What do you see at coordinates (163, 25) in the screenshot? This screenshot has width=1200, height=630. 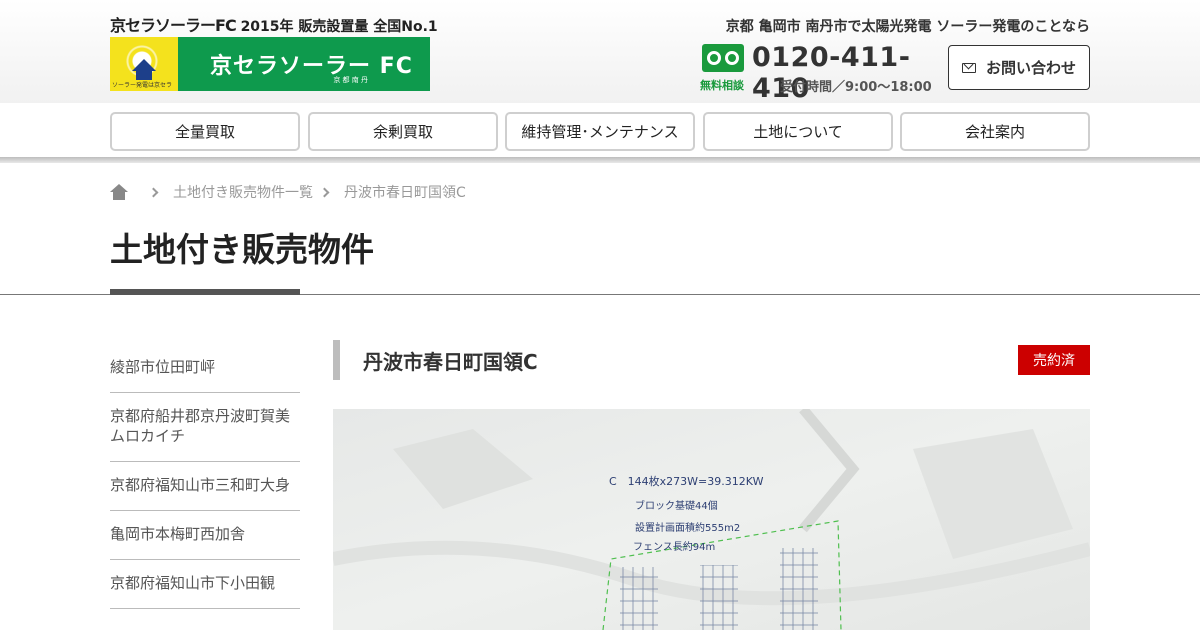 I see `logo-brand: 京セラソーラー` at bounding box center [163, 25].